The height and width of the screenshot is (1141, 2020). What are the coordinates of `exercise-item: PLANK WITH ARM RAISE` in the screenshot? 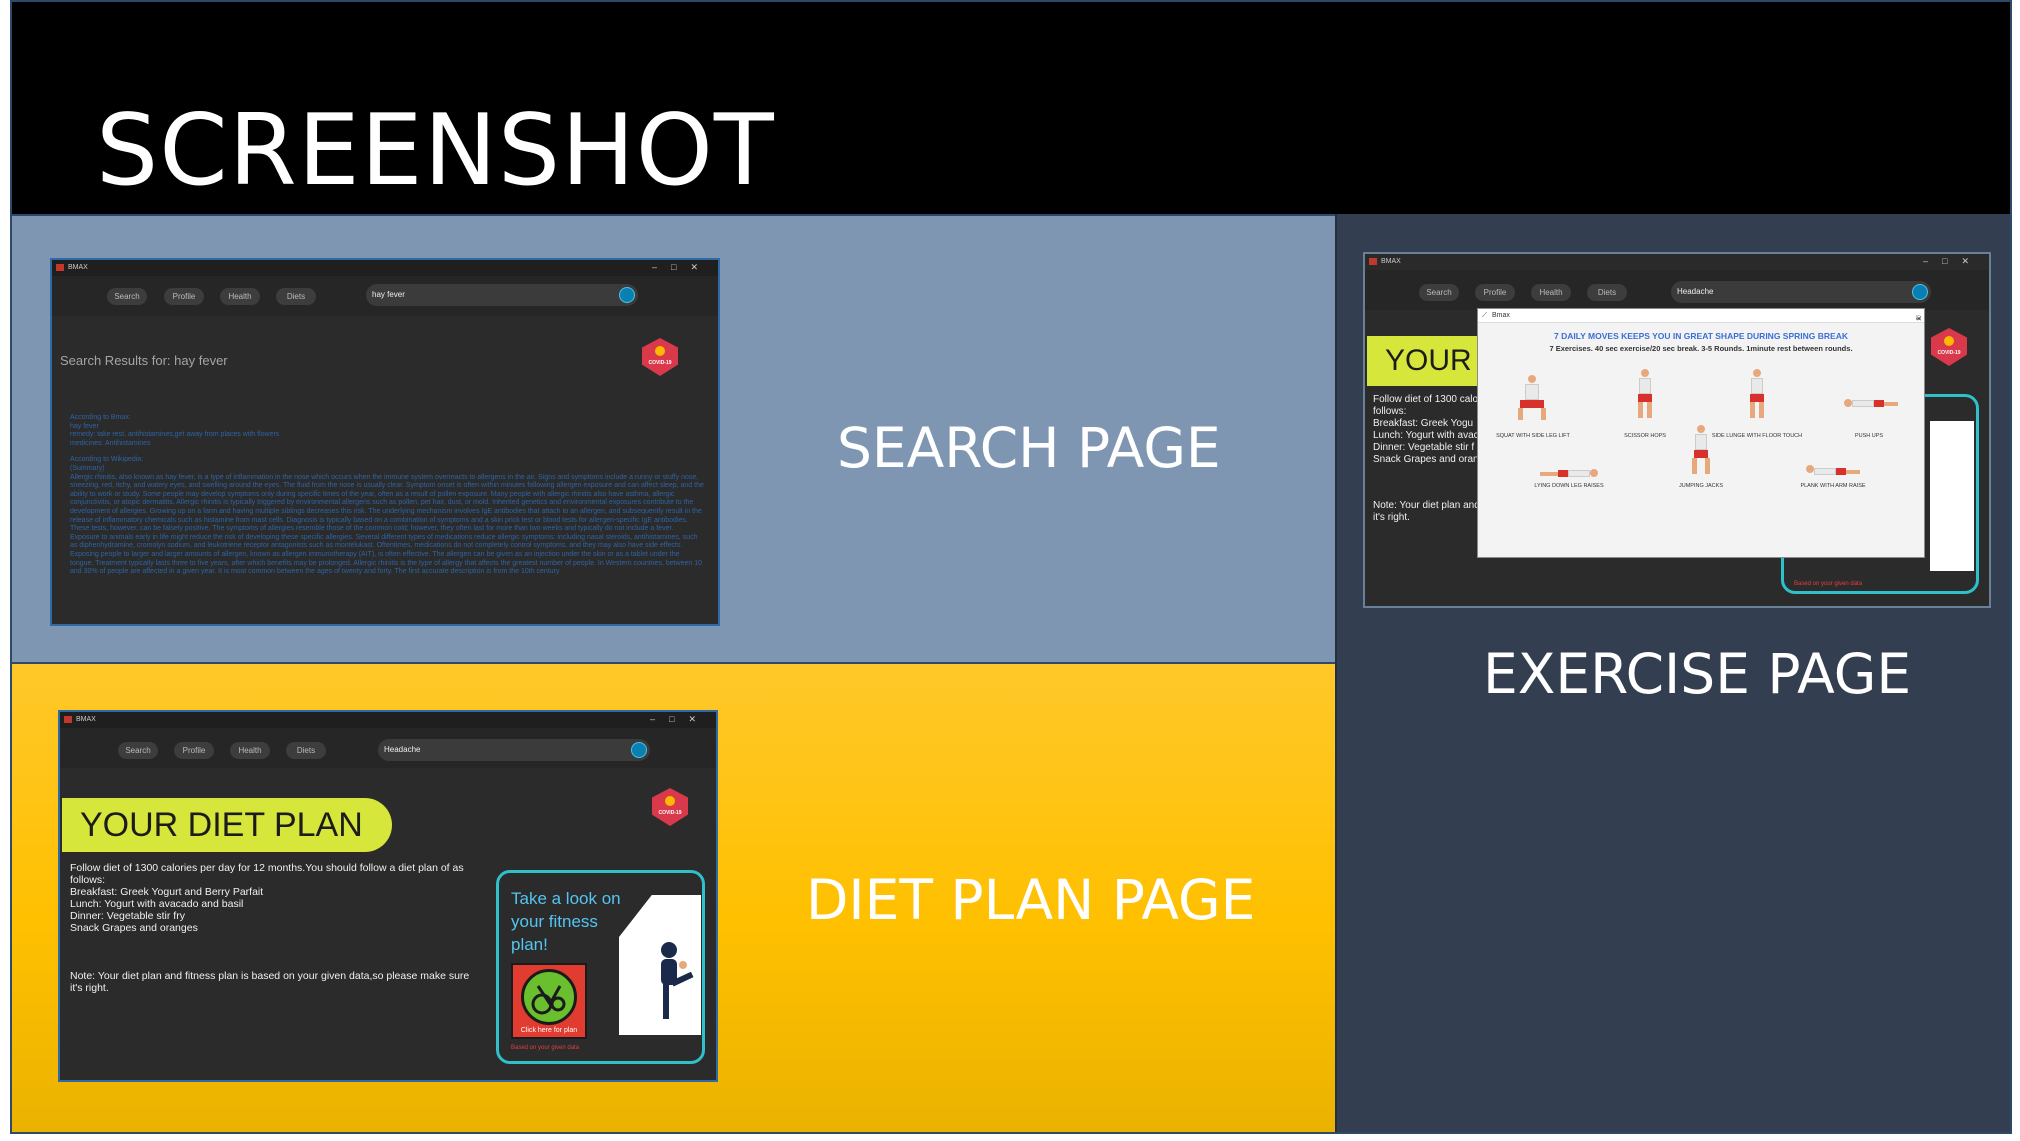 It's located at (1833, 474).